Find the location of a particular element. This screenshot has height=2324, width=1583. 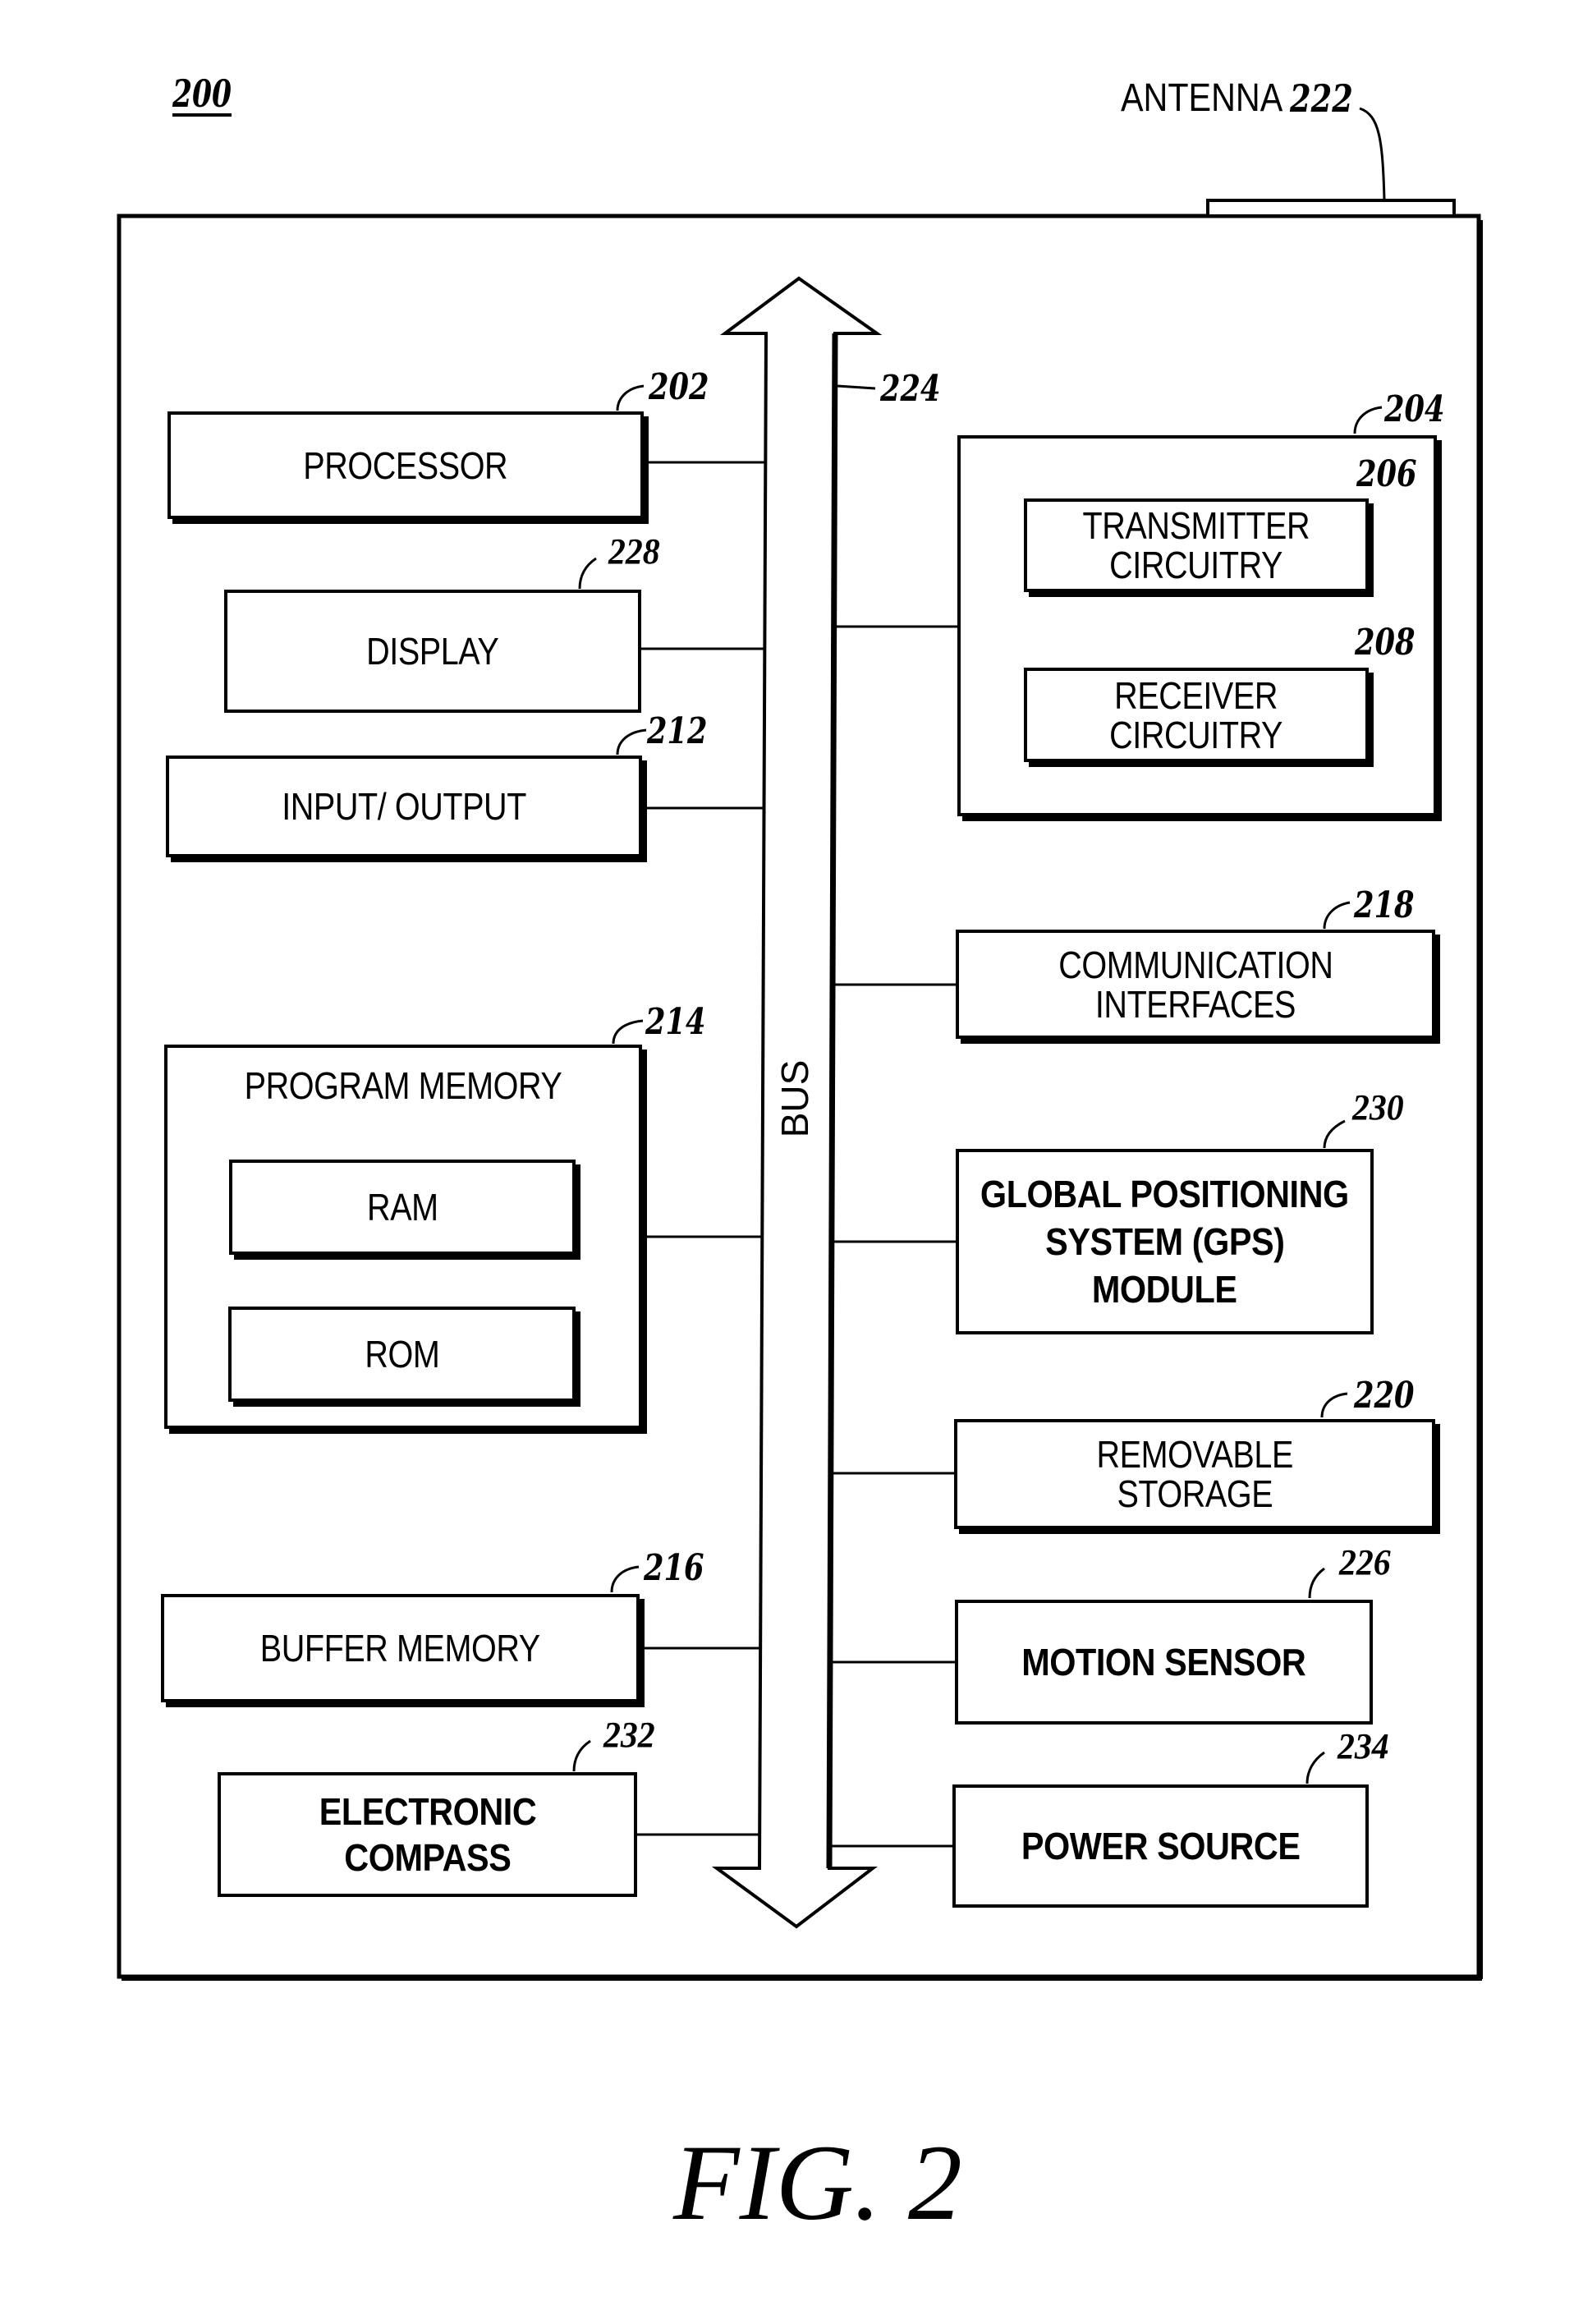

bus-label: BUS is located at coordinates (794, 1098).